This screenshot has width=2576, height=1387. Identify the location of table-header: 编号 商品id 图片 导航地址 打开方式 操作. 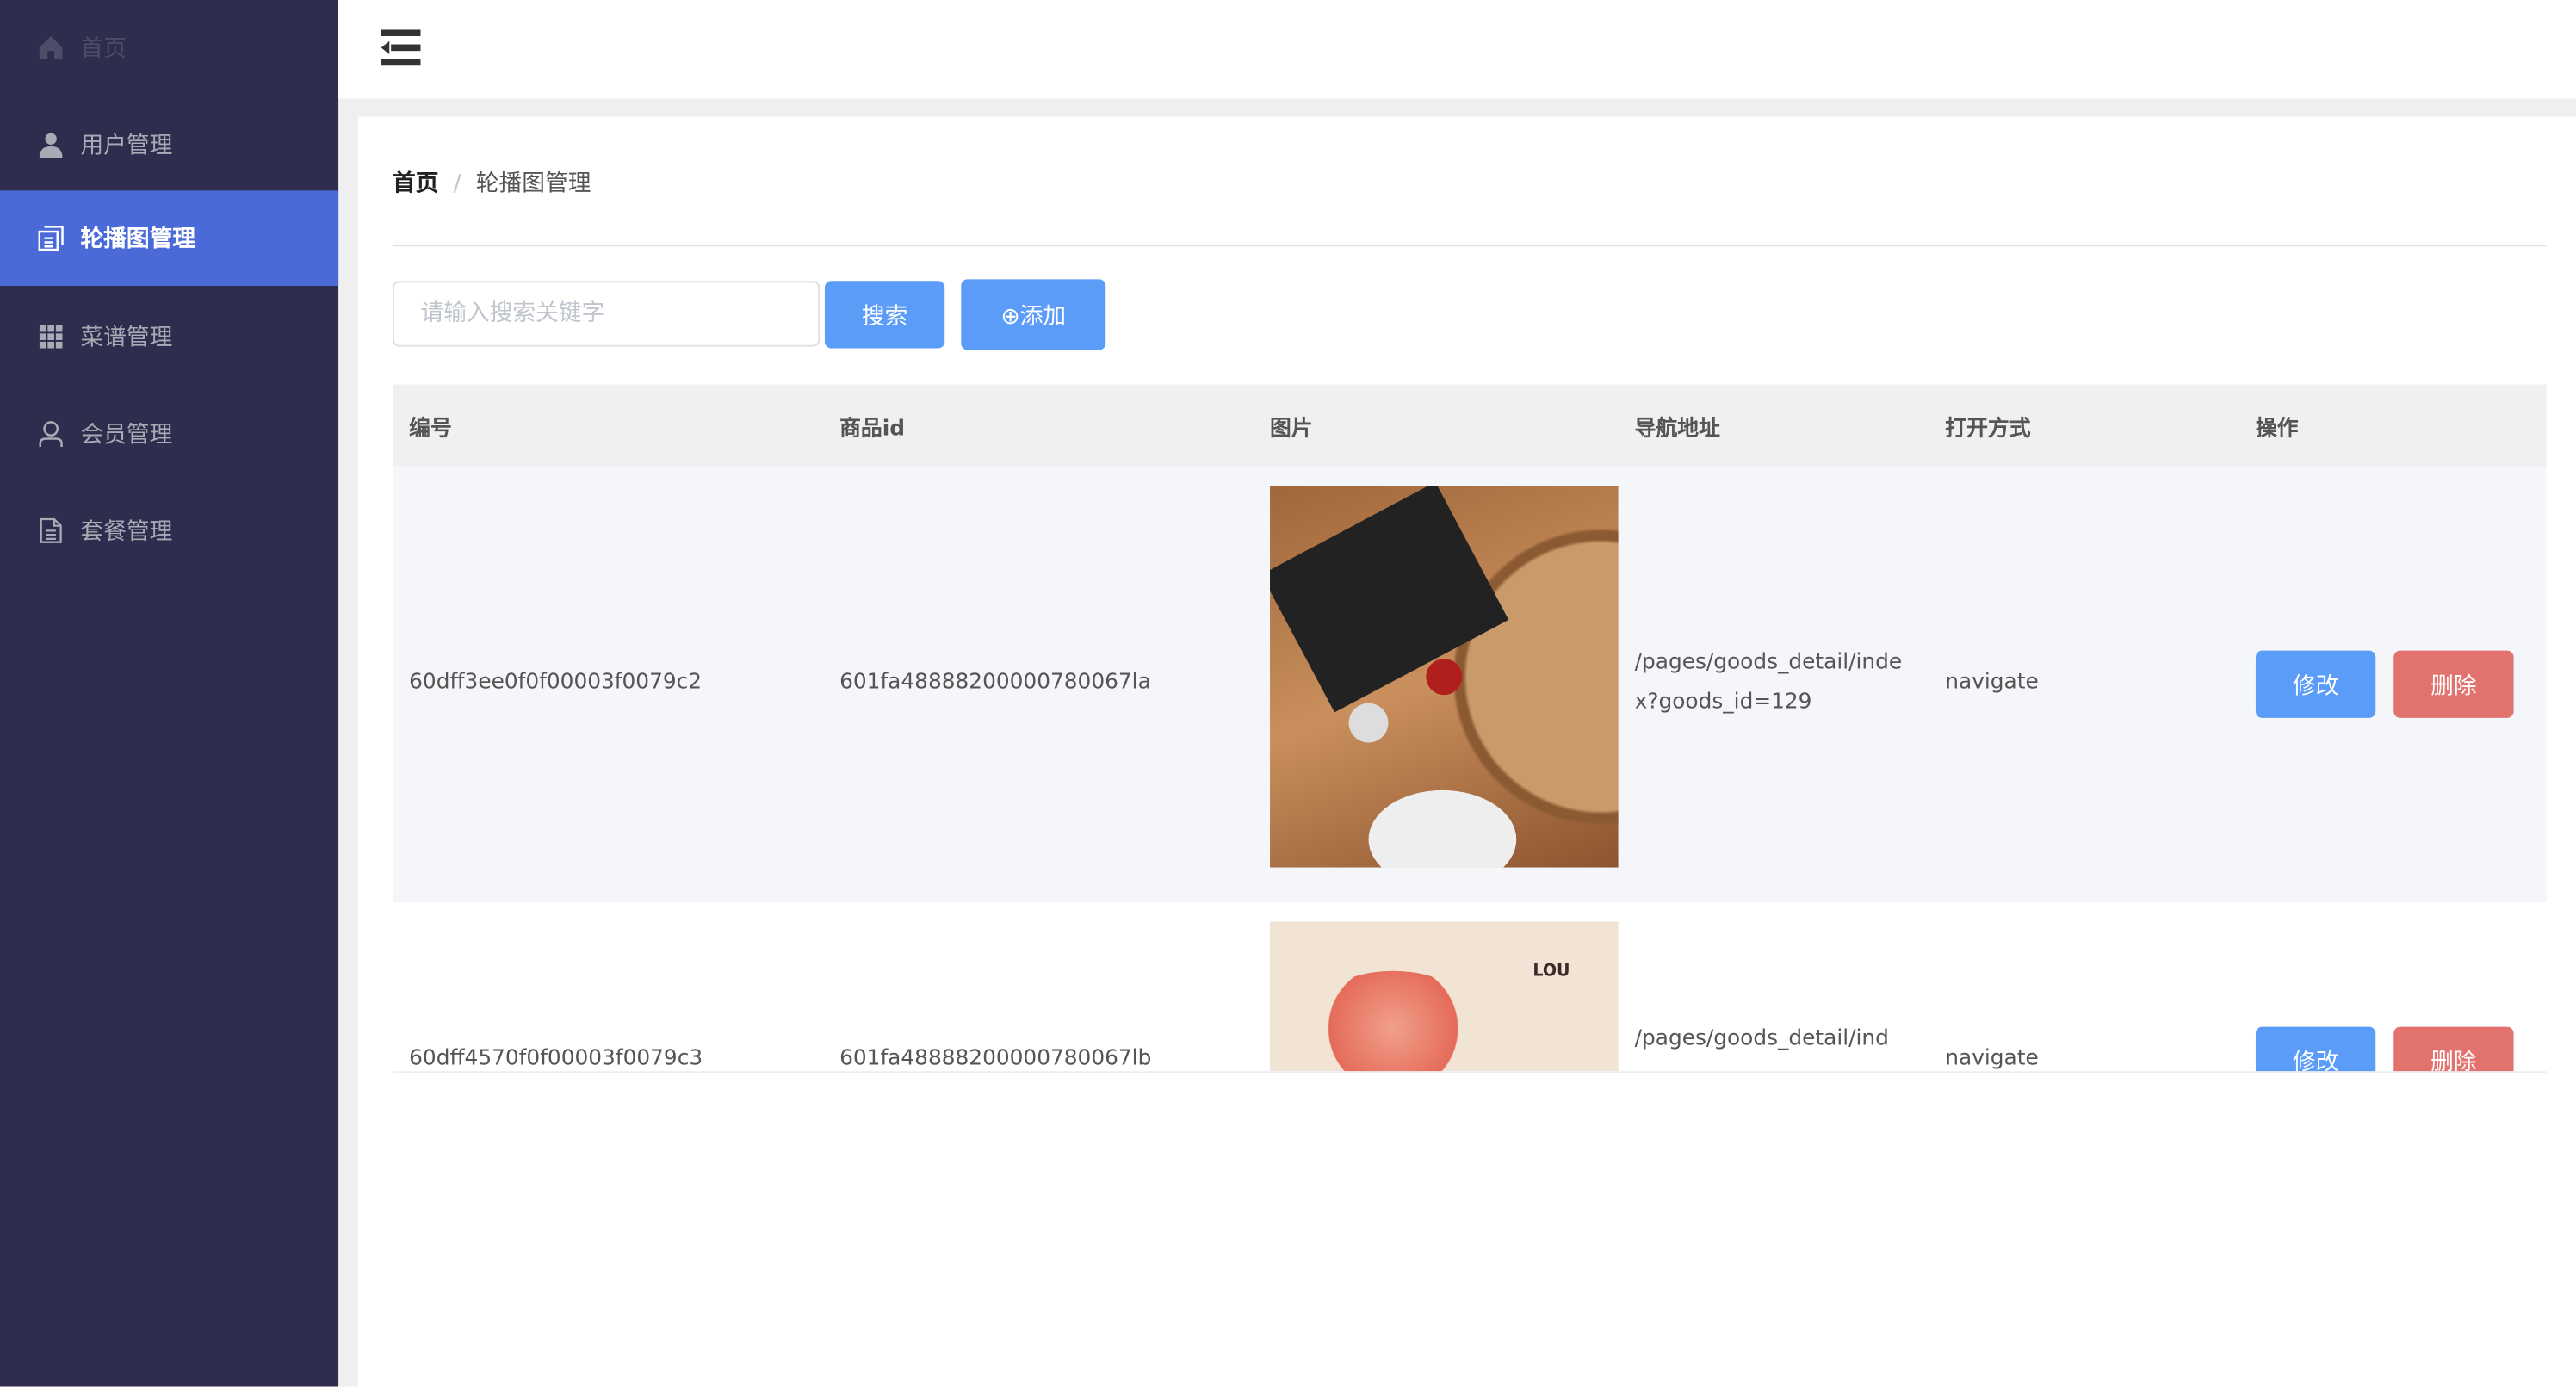
(1470, 425).